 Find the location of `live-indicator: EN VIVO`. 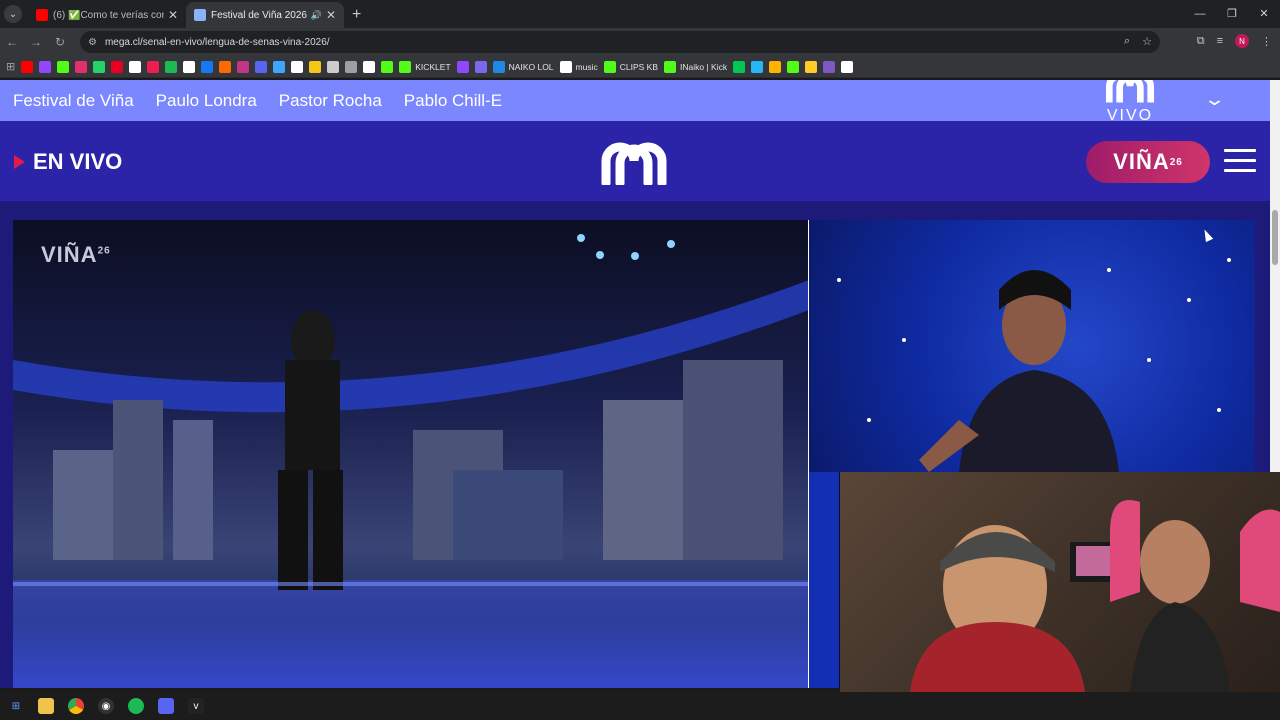

live-indicator: EN VIVO is located at coordinates (68, 162).